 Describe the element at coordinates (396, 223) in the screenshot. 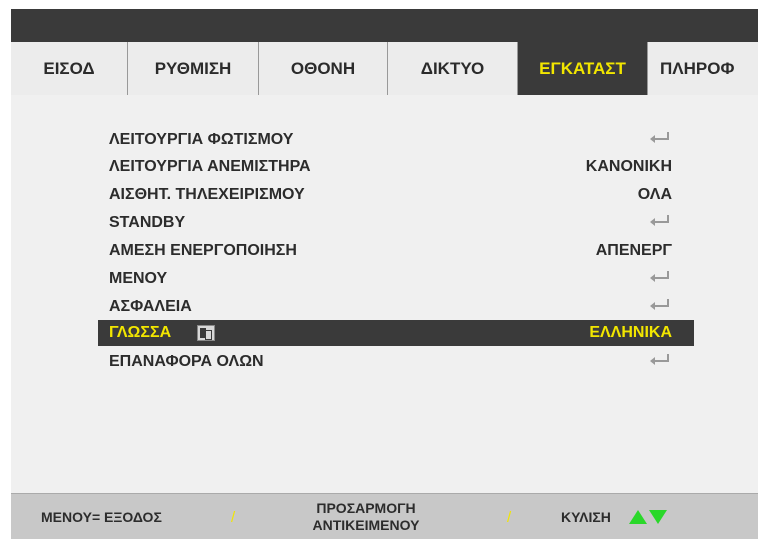

I see `menu-item-standby: STANDBY` at that location.